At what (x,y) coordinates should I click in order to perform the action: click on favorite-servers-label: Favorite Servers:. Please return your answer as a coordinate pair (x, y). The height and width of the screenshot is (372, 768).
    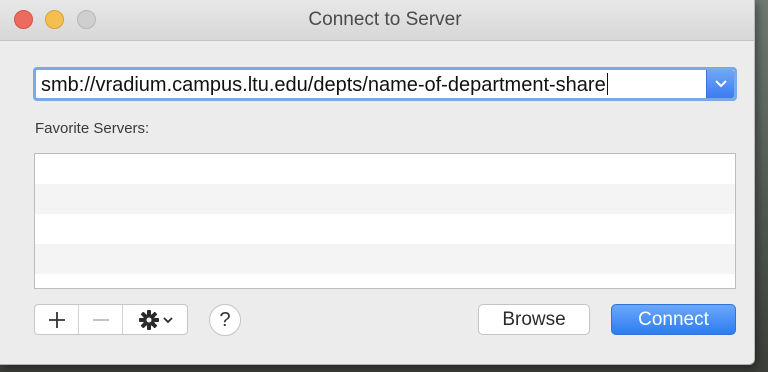
    Looking at the image, I should click on (92, 128).